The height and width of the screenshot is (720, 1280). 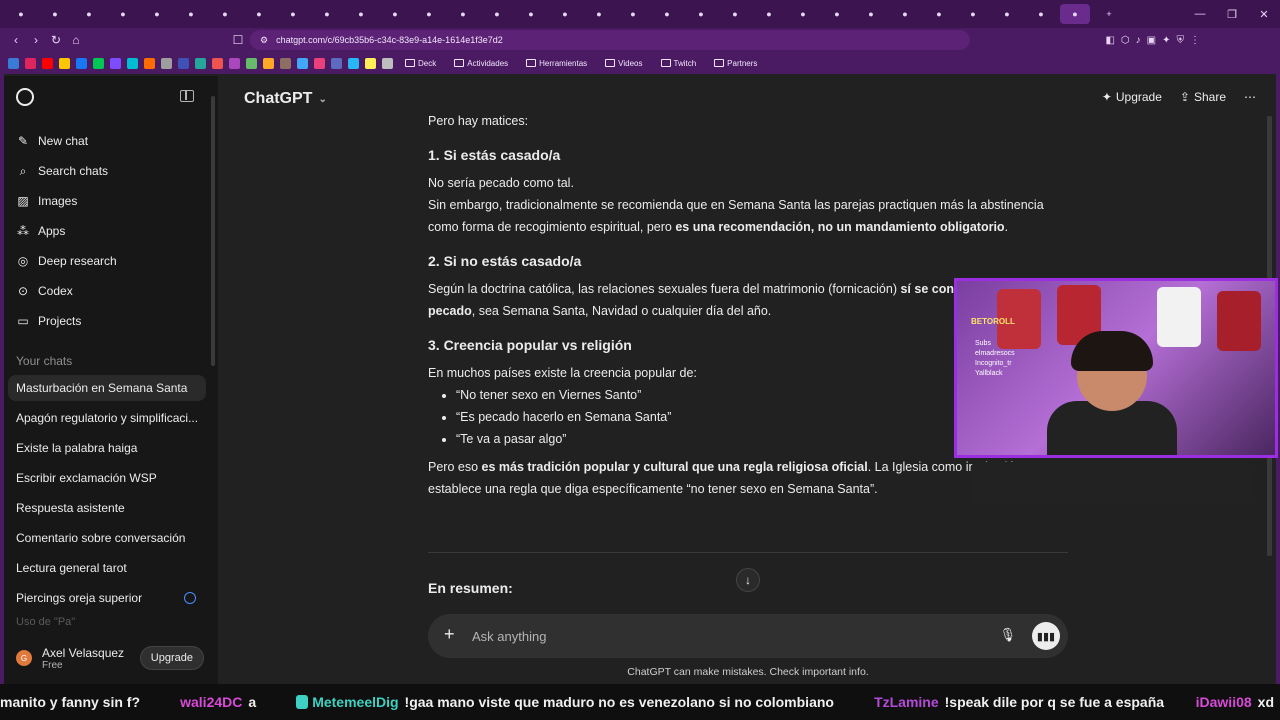 What do you see at coordinates (1250, 97) in the screenshot?
I see `more-options-icon: ⋯` at bounding box center [1250, 97].